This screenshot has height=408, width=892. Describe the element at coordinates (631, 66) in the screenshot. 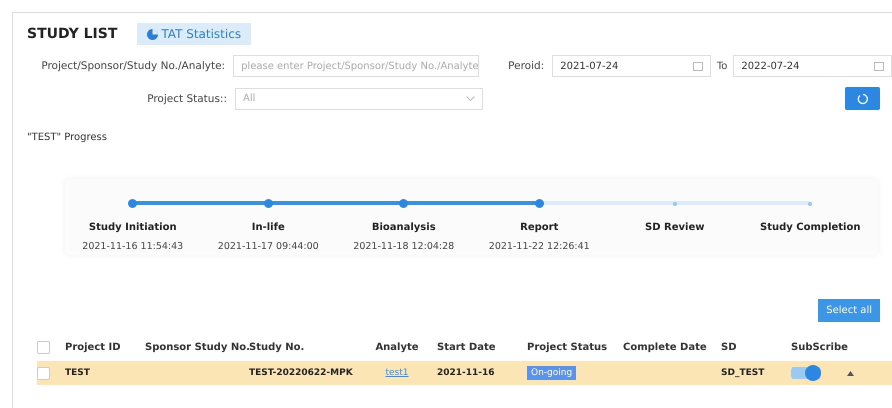

I see `date-from-field: 2021-07-24` at that location.